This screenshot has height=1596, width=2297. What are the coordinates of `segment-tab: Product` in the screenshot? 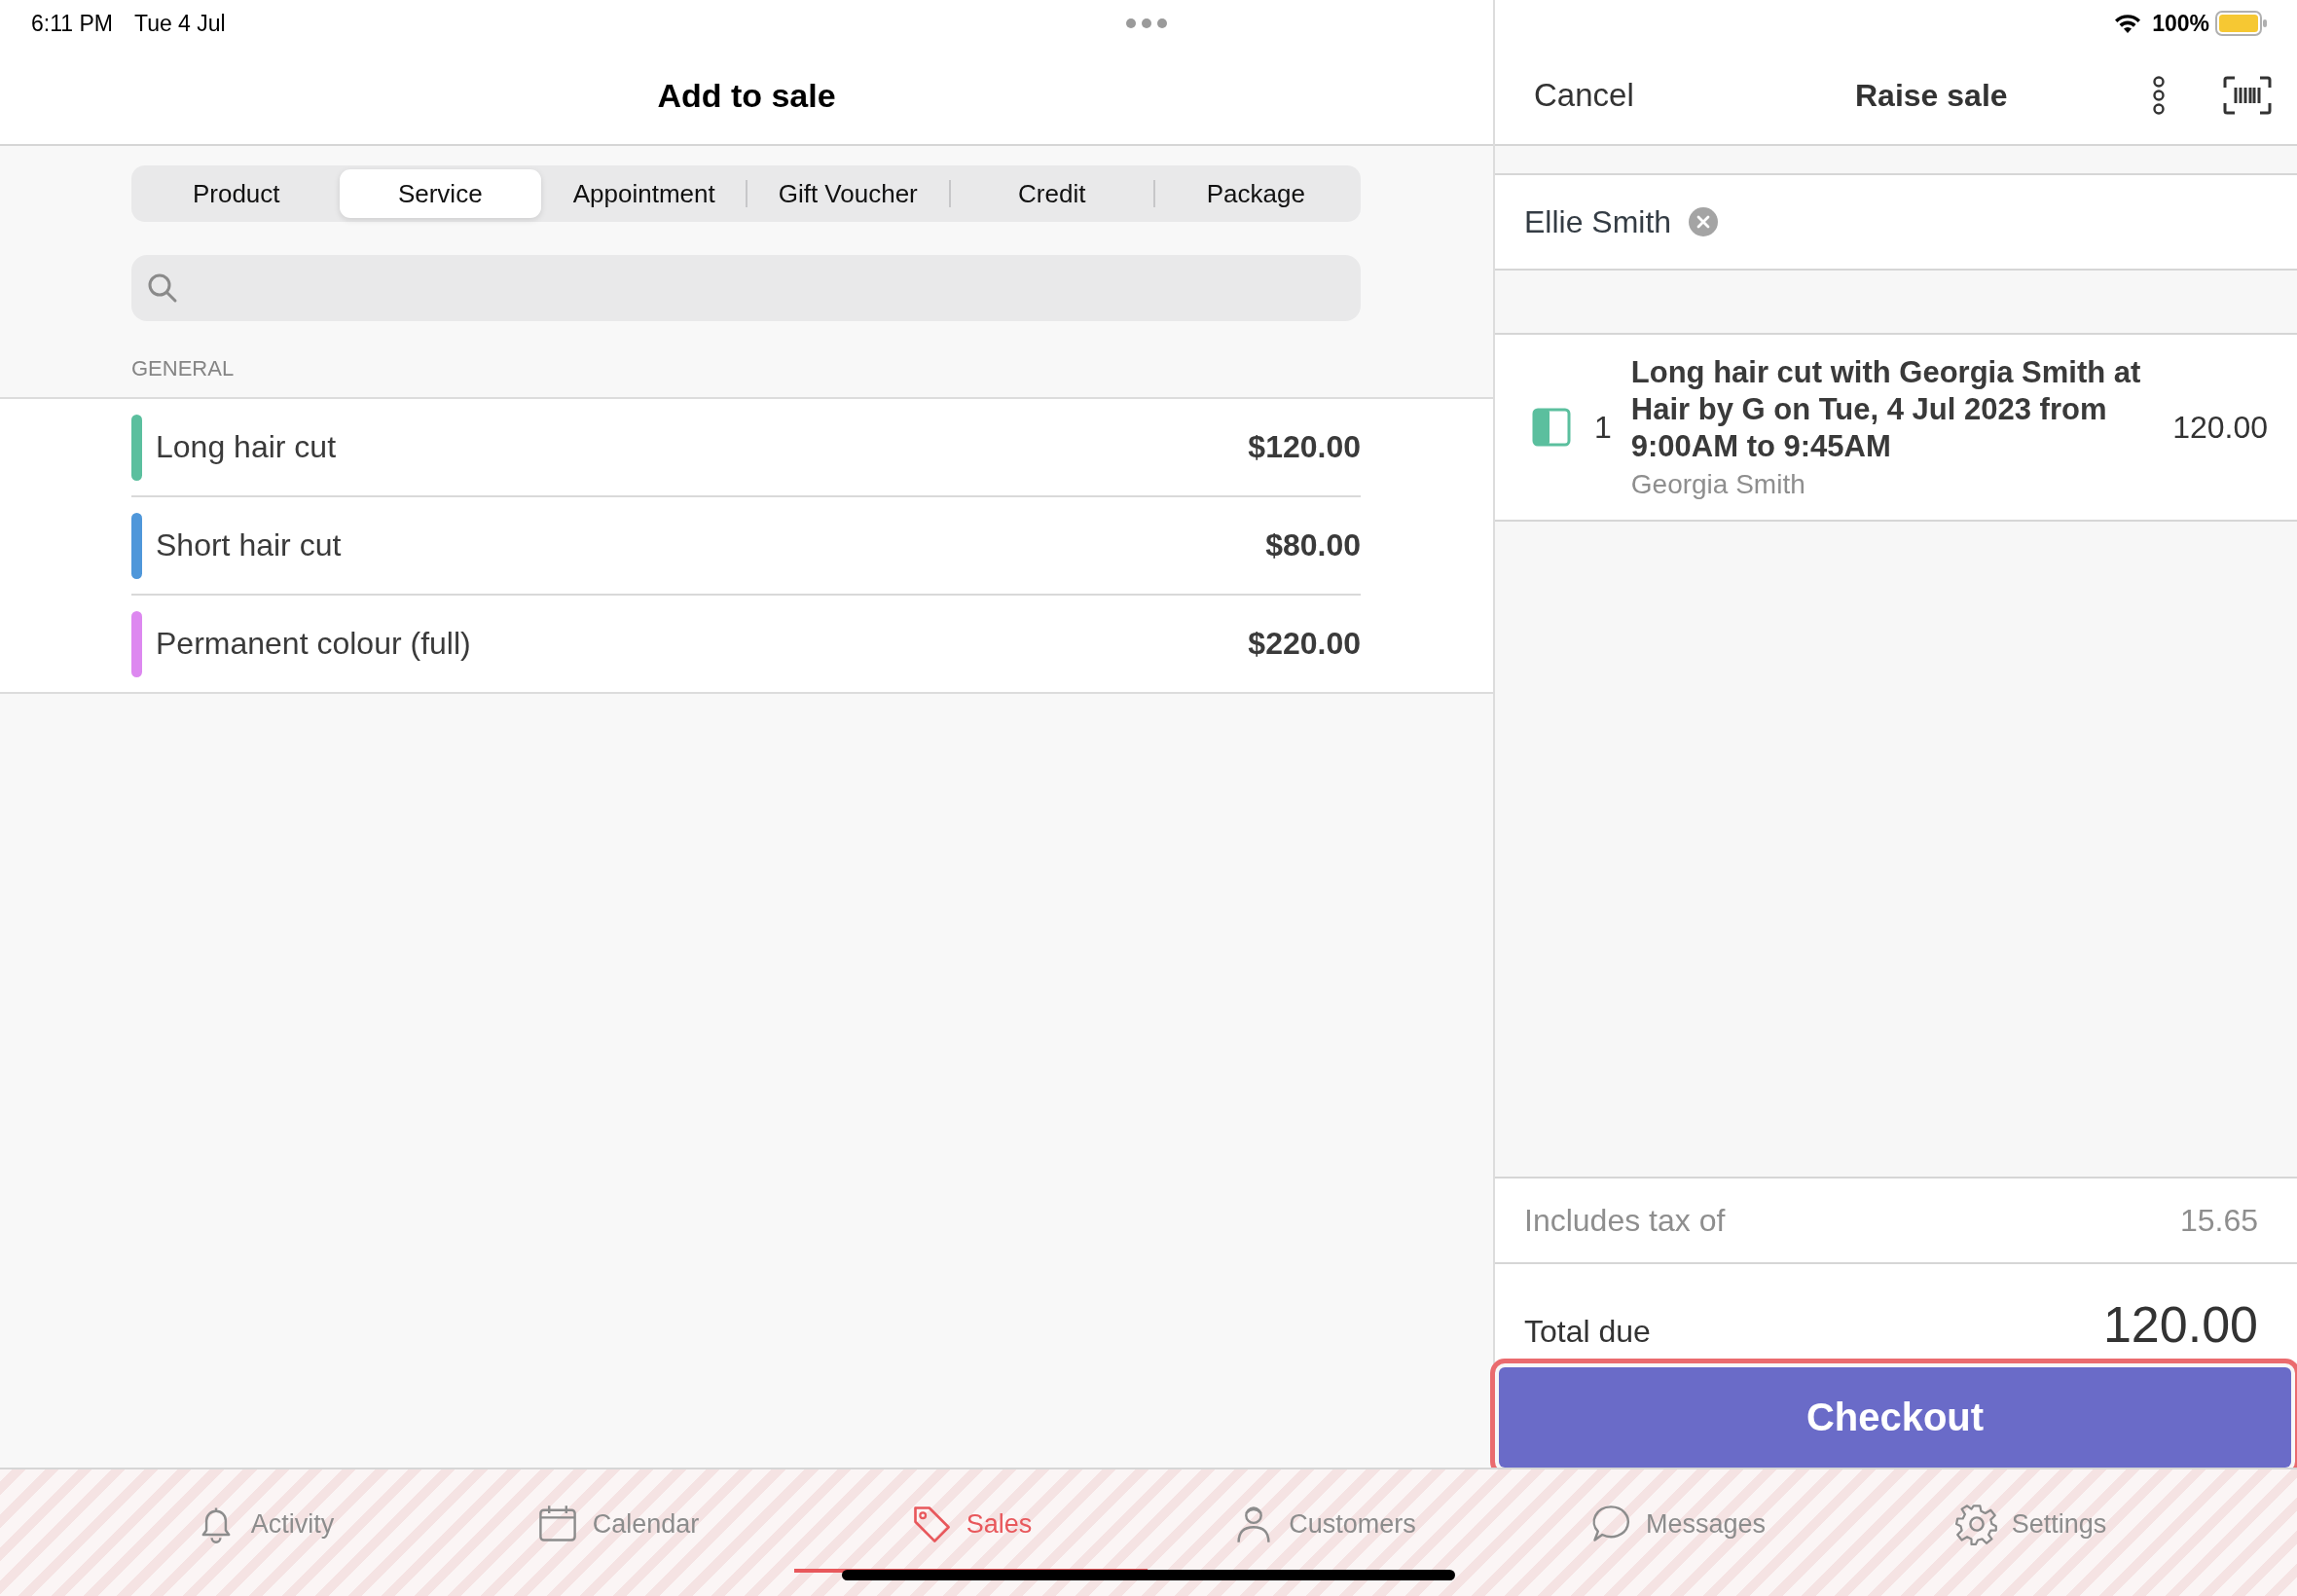 It's located at (236, 194).